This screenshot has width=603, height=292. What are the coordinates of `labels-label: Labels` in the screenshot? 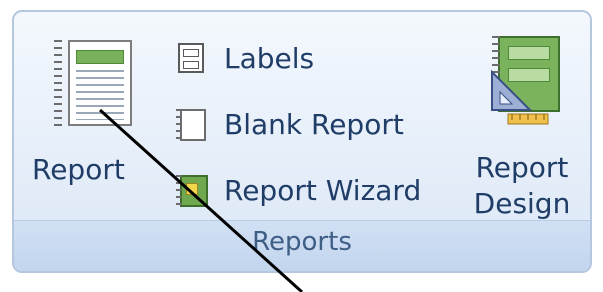 It's located at (269, 58).